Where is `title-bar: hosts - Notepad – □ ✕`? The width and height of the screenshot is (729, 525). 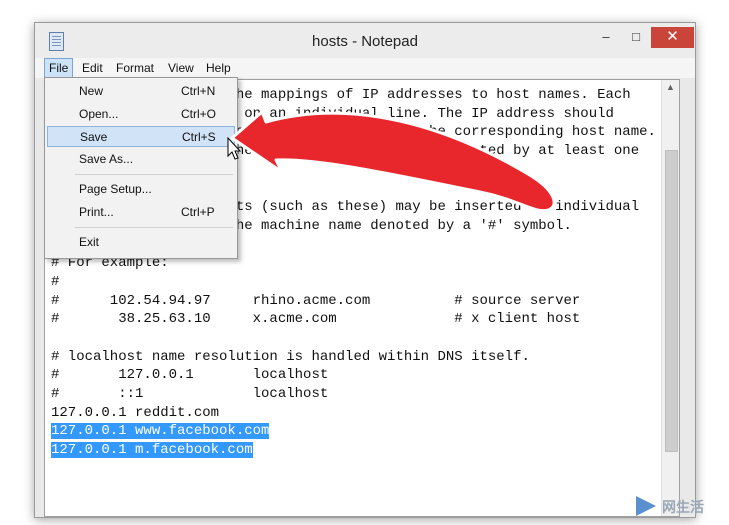 title-bar: hosts - Notepad – □ ✕ is located at coordinates (365, 41).